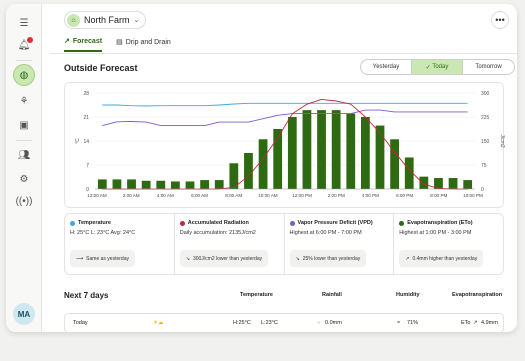 The height and width of the screenshot is (361, 525). I want to click on metric-value: Daily accumulation: 2135J/cm2, so click(217, 233).